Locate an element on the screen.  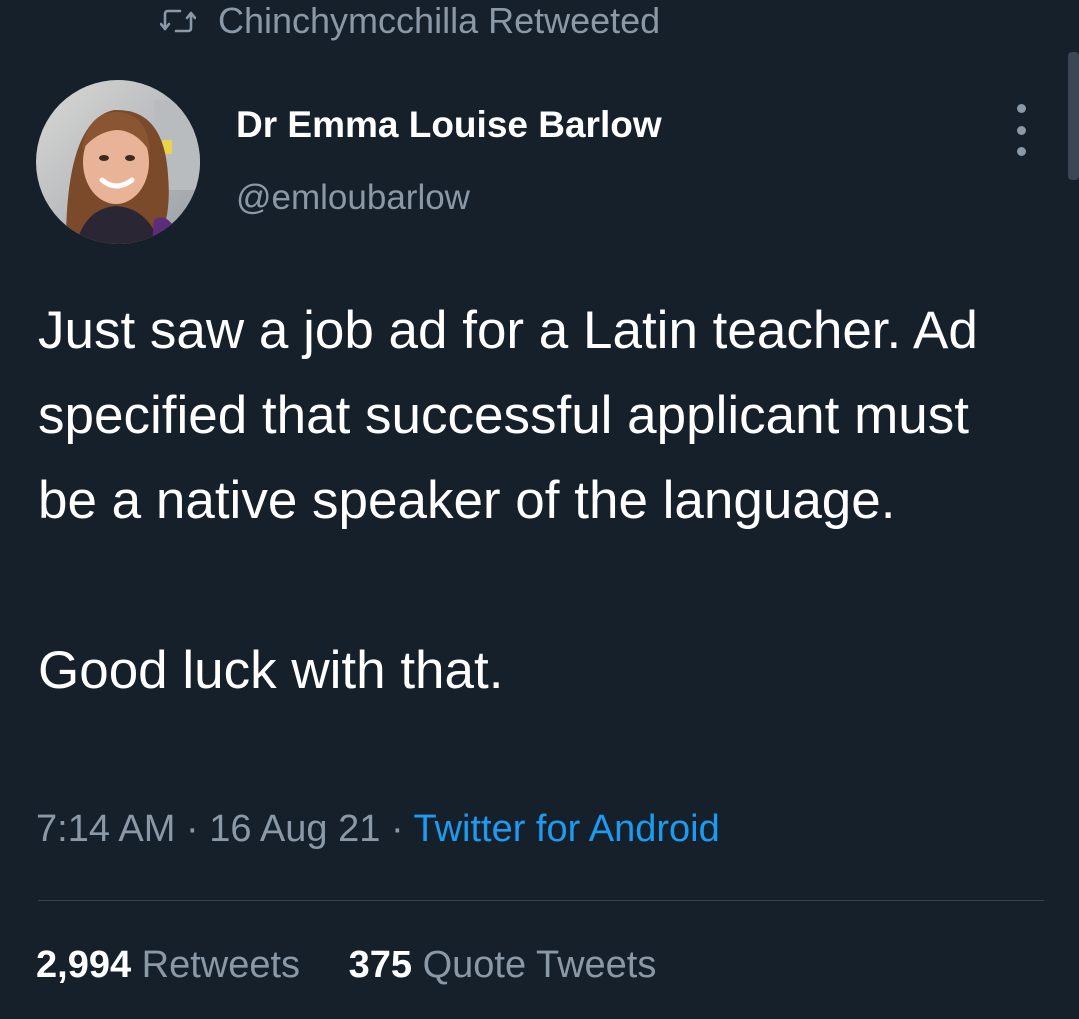
tweet-stats: 2,994 Retweets 375 Quote Tweets is located at coordinates (365, 965).